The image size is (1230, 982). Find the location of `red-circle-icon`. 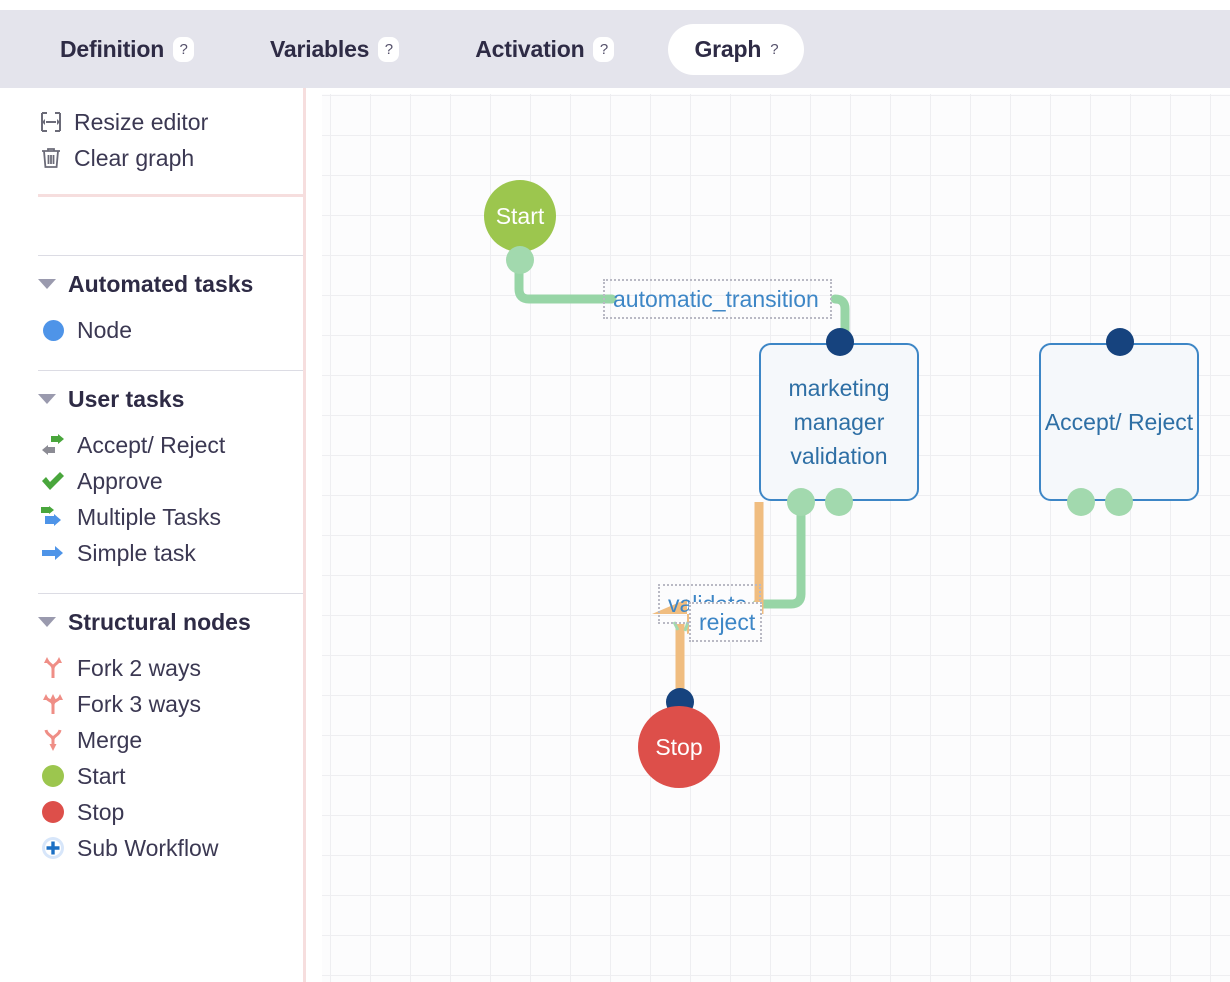

red-circle-icon is located at coordinates (53, 812).